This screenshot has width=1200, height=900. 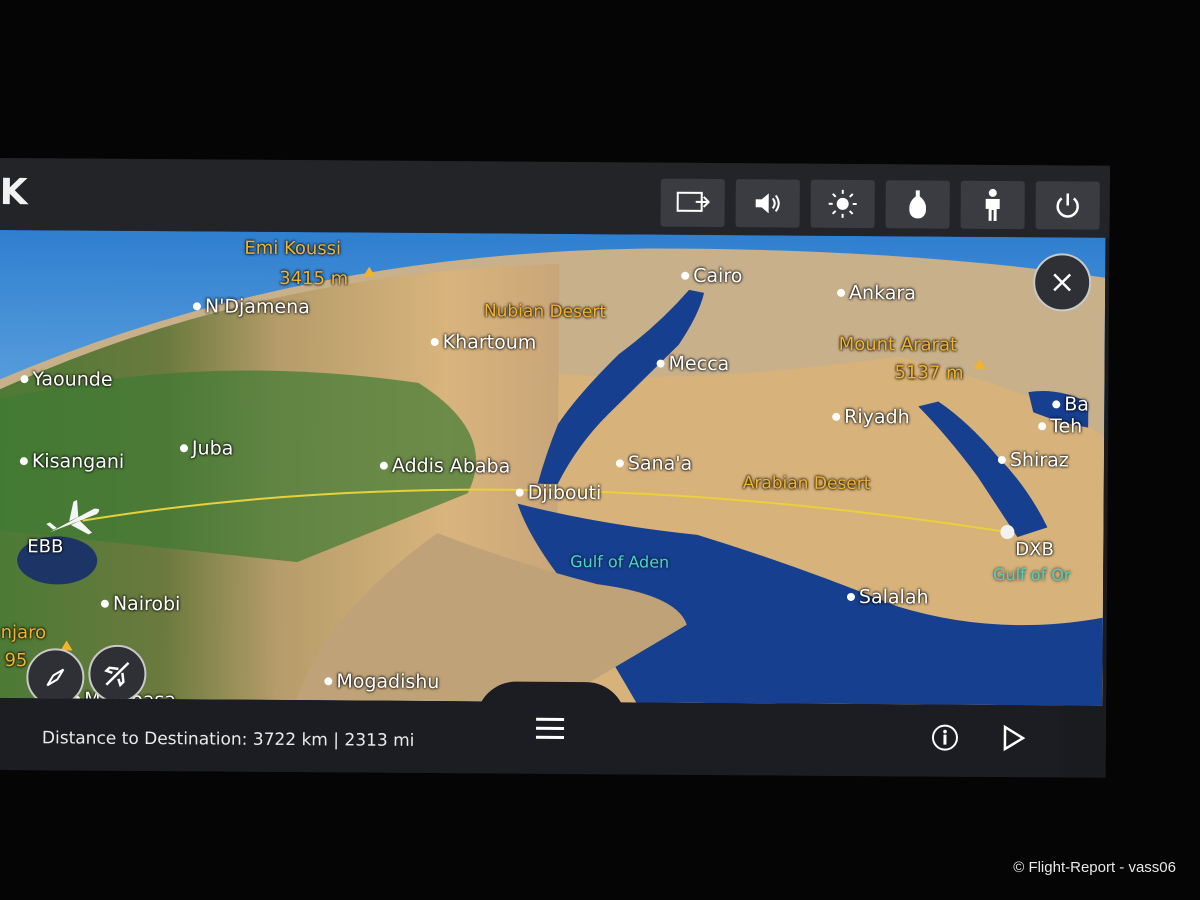 I want to click on poi-mount-ararat: Mount Ararat, so click(x=898, y=344).